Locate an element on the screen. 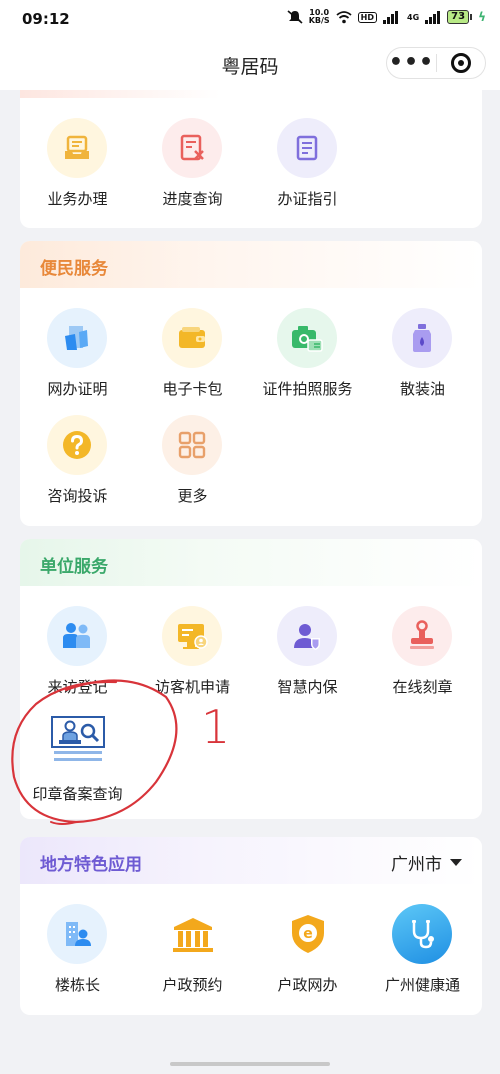 The image size is (500, 1074). close-mini-program-button is located at coordinates (461, 63).